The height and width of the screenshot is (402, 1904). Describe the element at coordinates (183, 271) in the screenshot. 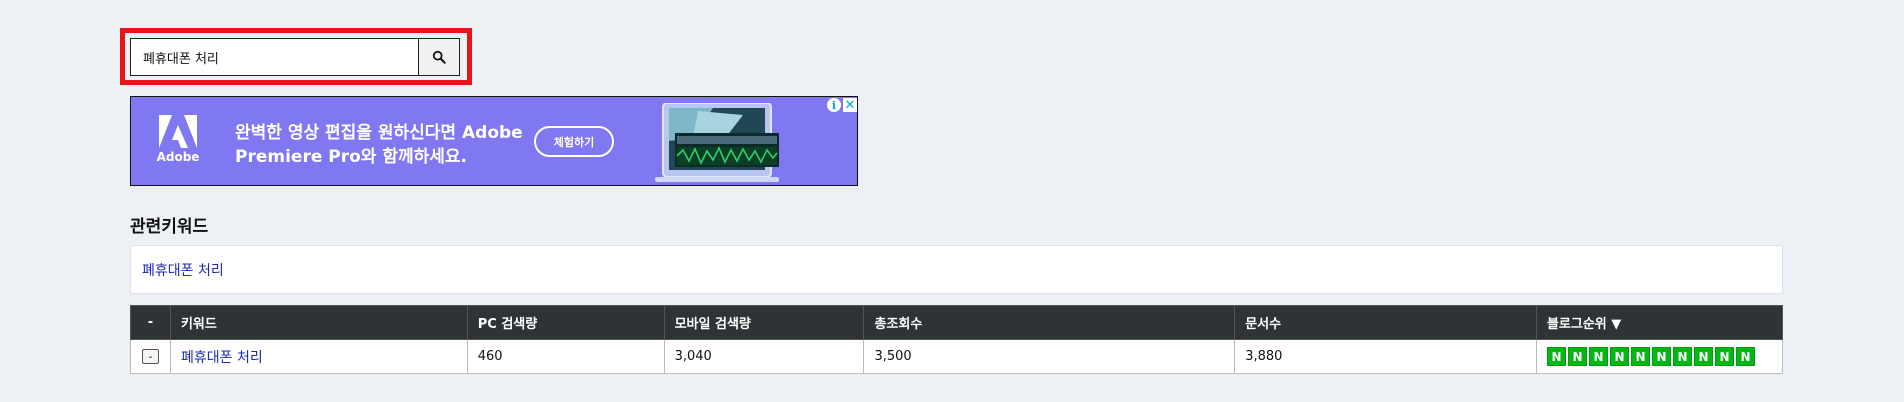

I see `related-keyword-link: 폐휴대폰 처리` at that location.